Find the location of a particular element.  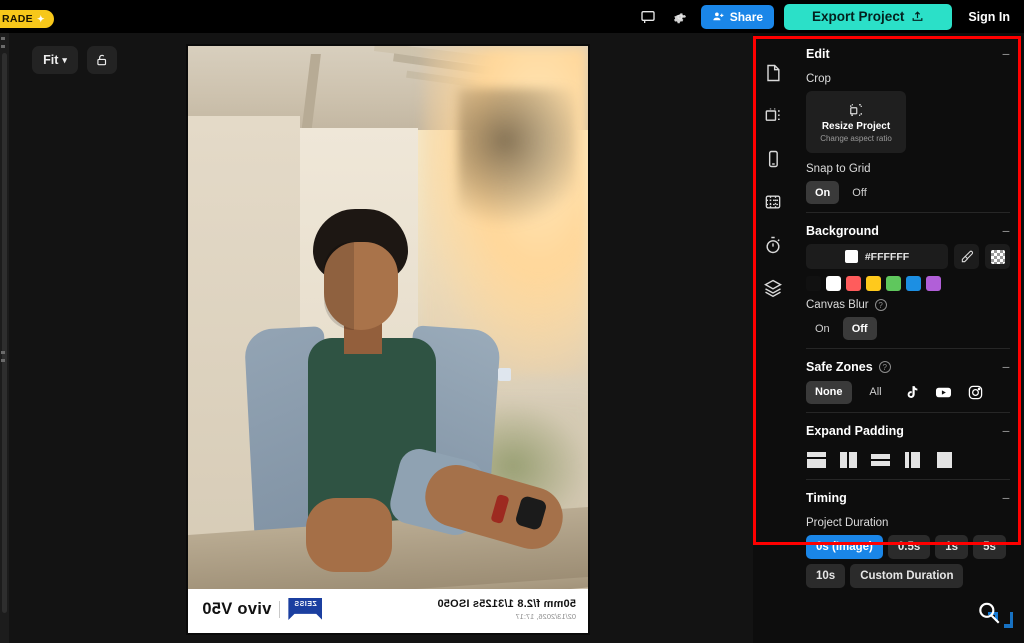

background-color-row: #FFFFFF is located at coordinates (908, 256).